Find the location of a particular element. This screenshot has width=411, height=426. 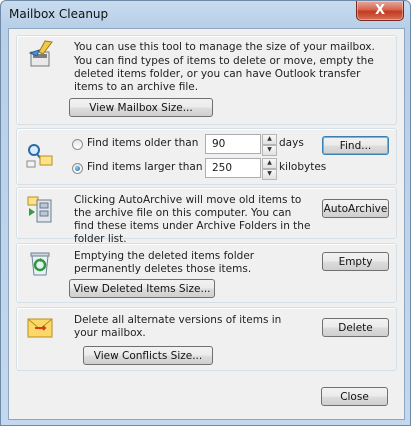

search-items-icon is located at coordinates (39, 156).